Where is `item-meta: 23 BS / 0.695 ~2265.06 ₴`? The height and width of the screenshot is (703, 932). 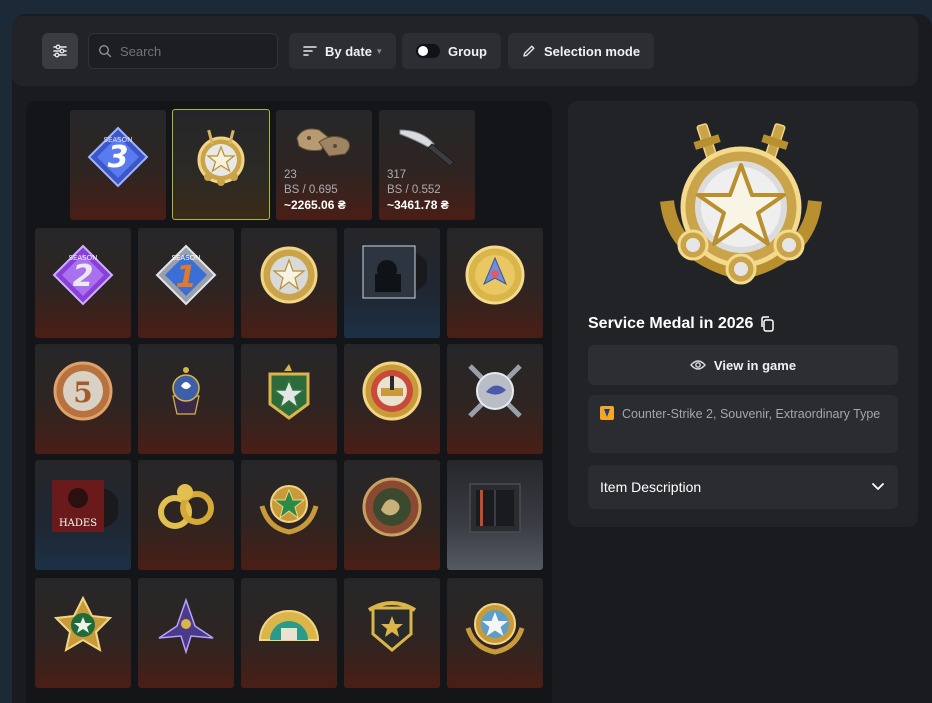
item-meta: 23 BS / 0.695 ~2265.06 ₴ is located at coordinates (315, 190).